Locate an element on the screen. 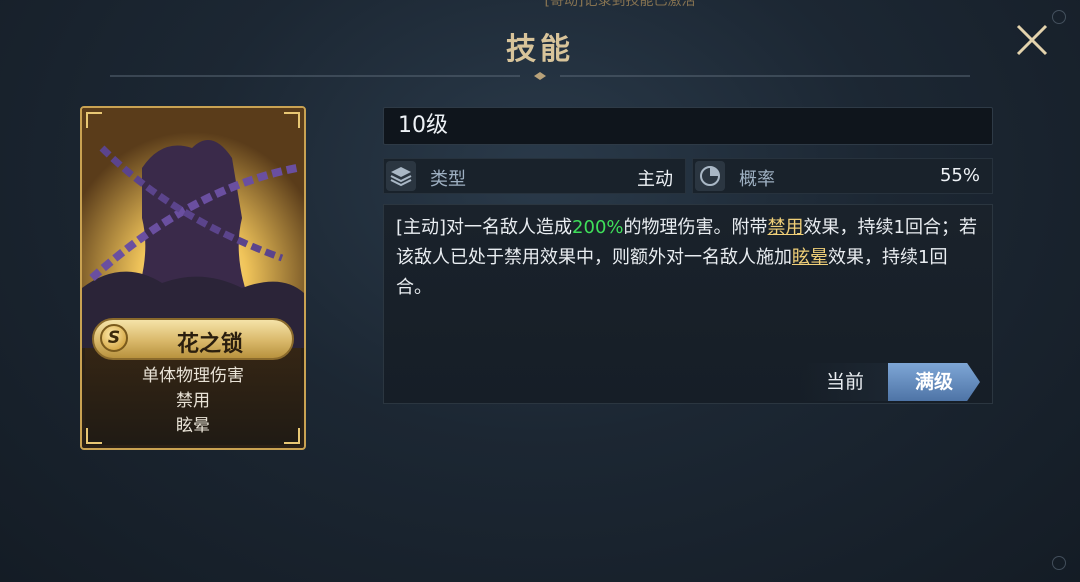  layers-icon is located at coordinates (401, 176).